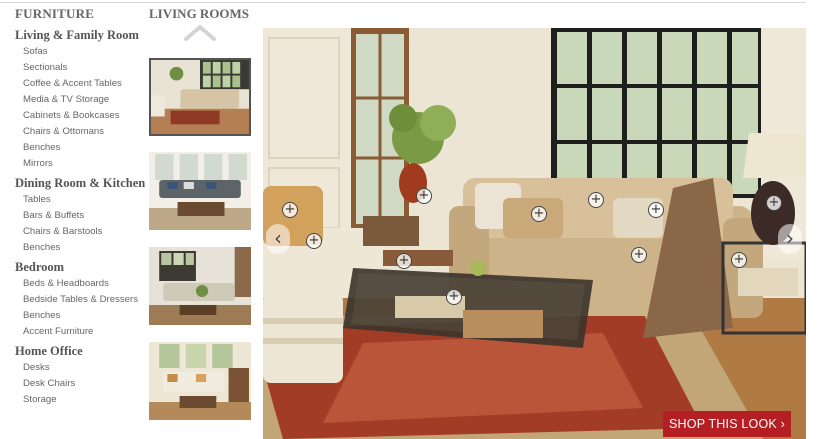  What do you see at coordinates (80, 351) in the screenshot?
I see `nav-section-office: Home Office` at bounding box center [80, 351].